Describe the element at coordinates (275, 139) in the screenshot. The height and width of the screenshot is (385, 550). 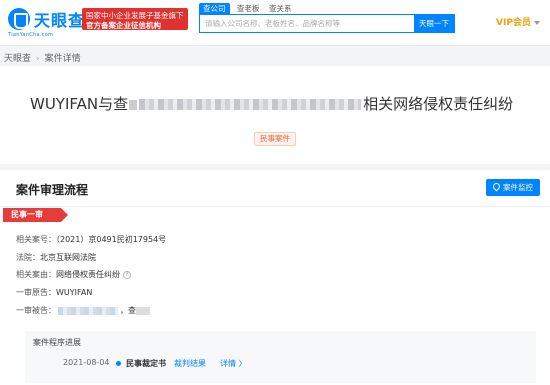
I see `case-type-tag: 民事案件` at that location.